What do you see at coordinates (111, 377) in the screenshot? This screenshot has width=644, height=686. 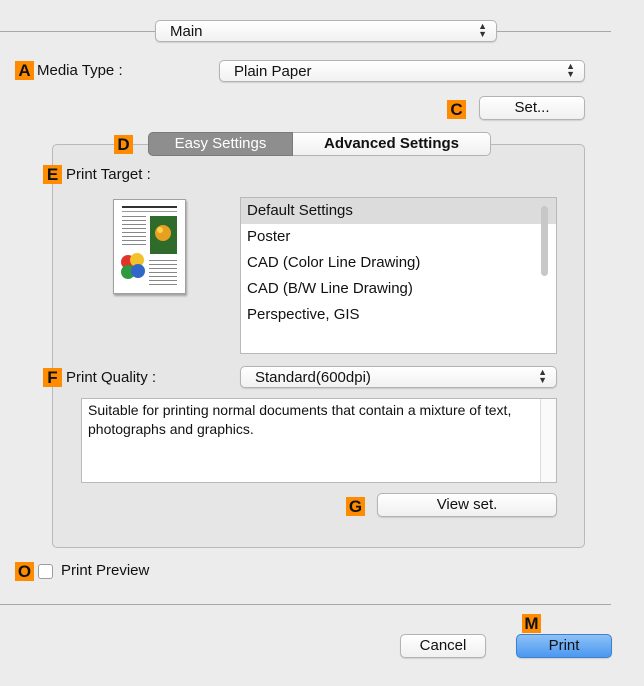 I see `print-quality-label: Print Quality :` at bounding box center [111, 377].